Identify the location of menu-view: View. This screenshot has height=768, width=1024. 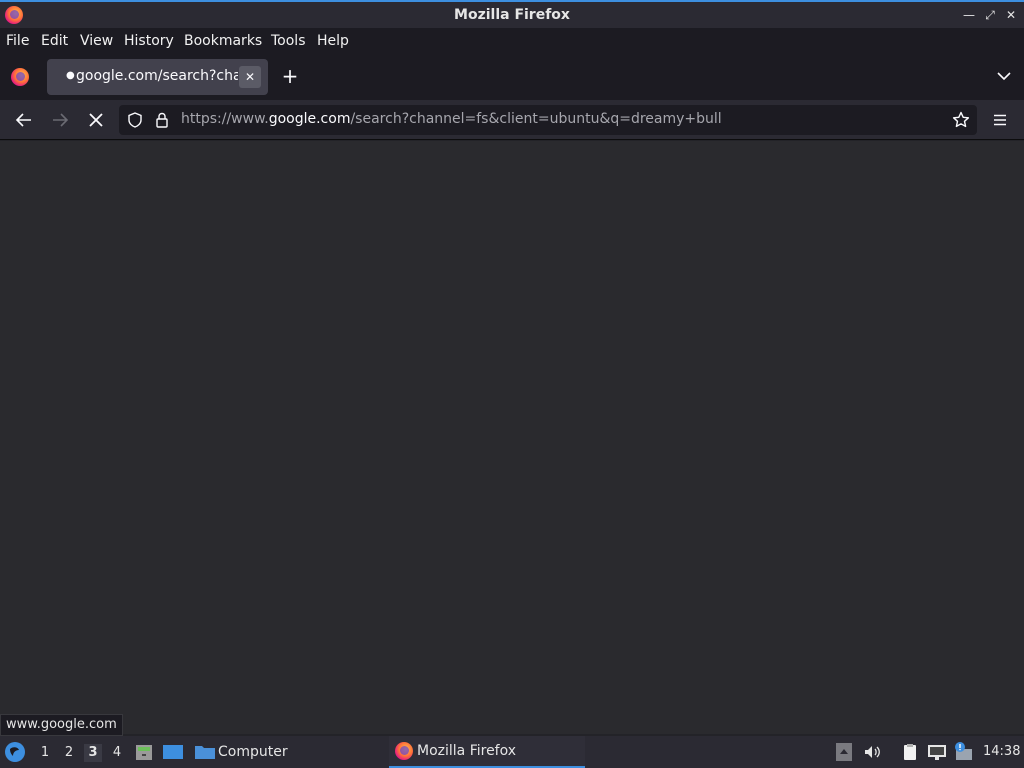
(96, 41).